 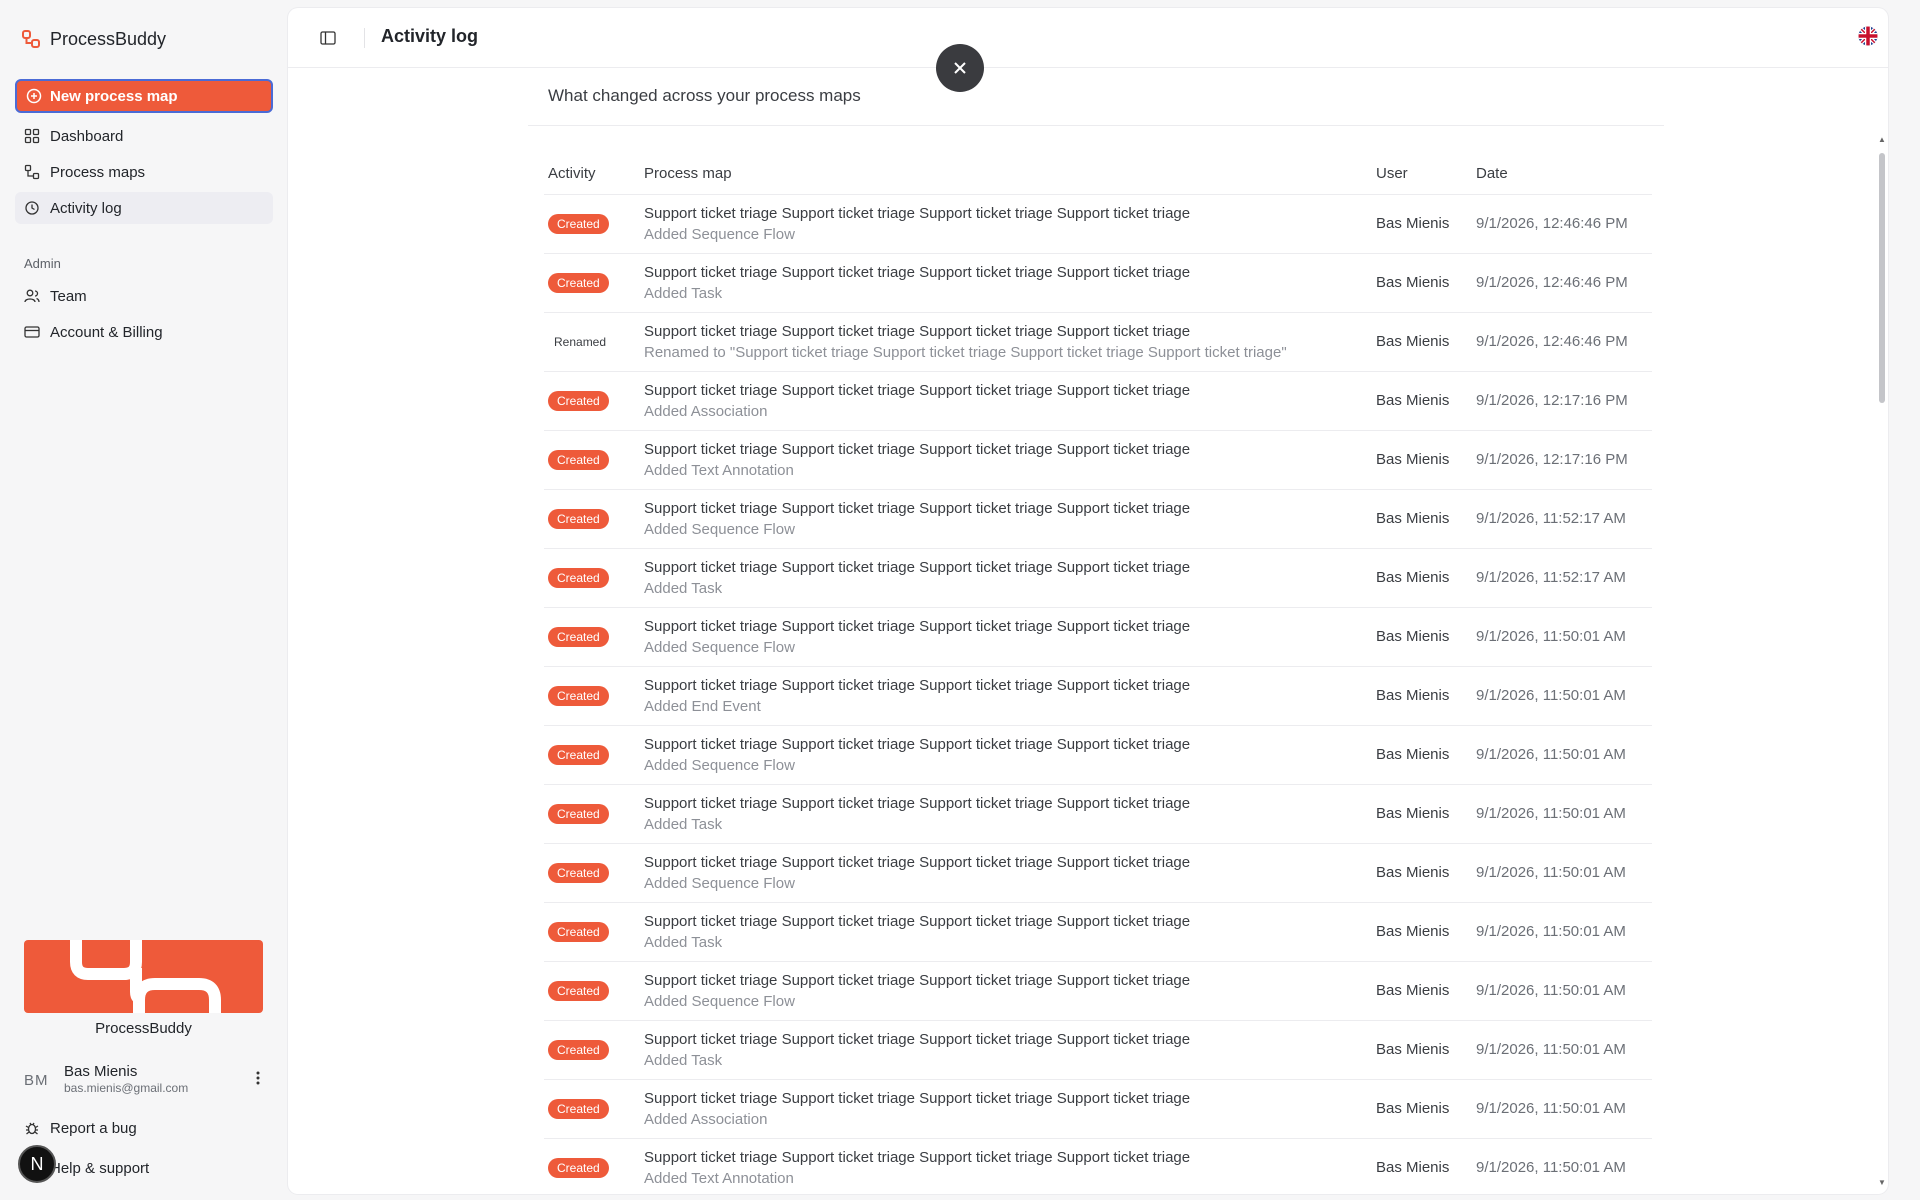 I want to click on sidebar-item-label: Account & Billing, so click(x=106, y=332).